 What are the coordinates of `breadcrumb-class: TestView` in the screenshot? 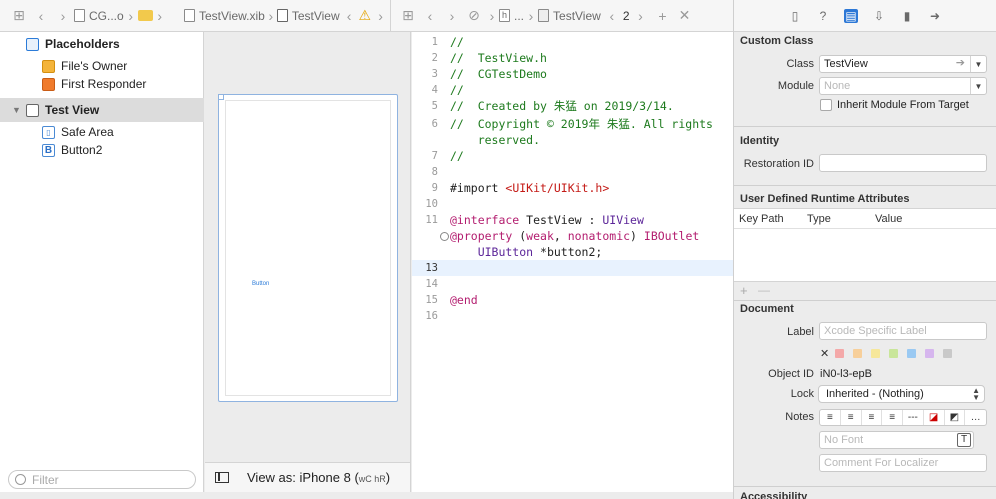 It's located at (569, 16).